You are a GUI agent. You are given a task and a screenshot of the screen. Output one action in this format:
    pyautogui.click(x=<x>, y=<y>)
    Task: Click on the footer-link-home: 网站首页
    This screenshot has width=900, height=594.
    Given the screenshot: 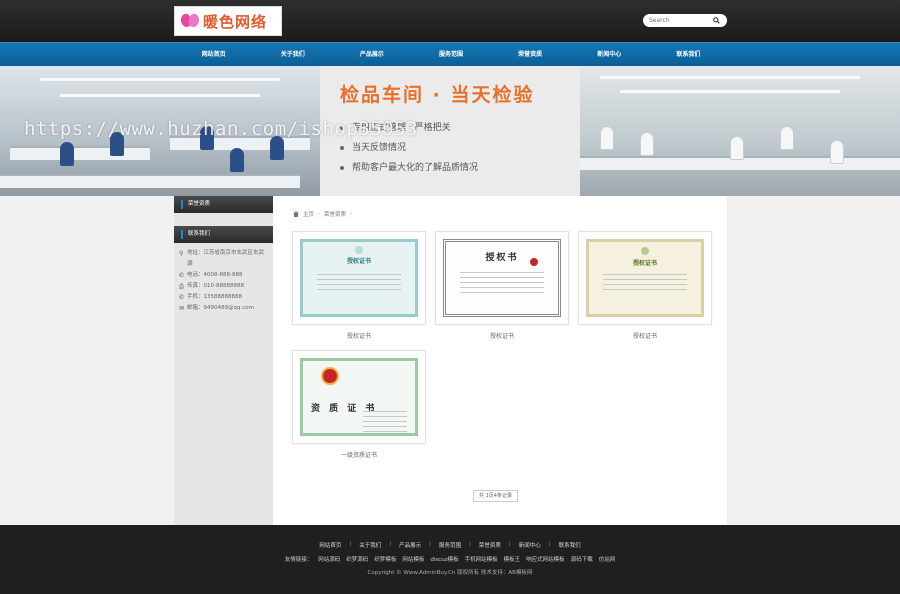 What is the action you would take?
    pyautogui.click(x=330, y=545)
    